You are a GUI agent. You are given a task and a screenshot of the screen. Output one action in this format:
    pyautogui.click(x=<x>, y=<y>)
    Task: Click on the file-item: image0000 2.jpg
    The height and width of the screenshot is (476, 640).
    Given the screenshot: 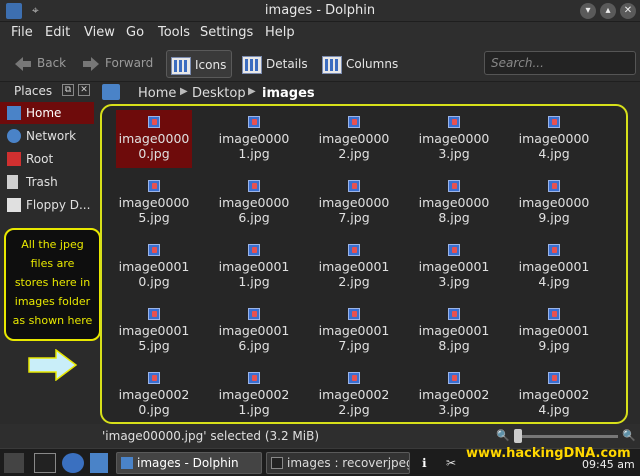 What is the action you would take?
    pyautogui.click(x=354, y=139)
    